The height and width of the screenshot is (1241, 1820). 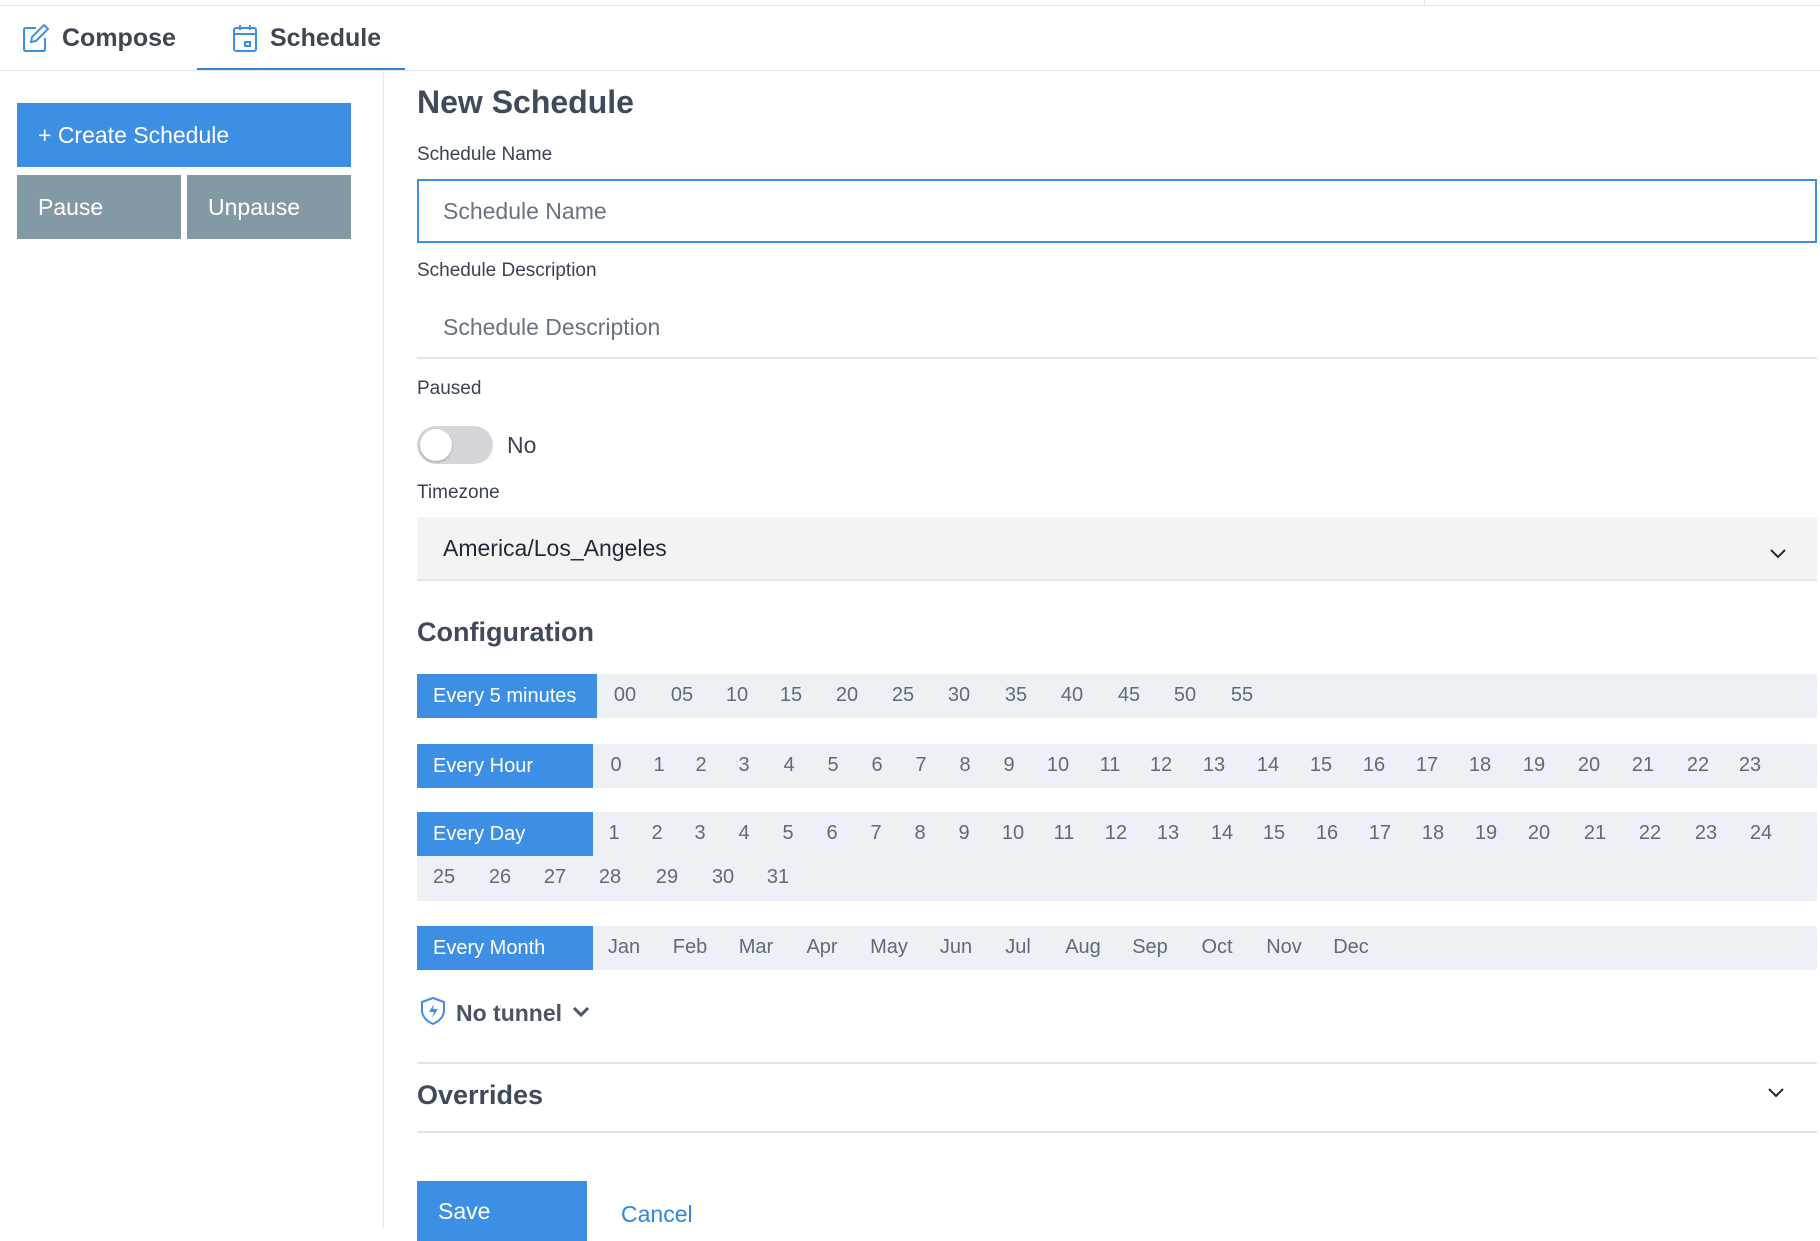 I want to click on days-option: 31, so click(x=778, y=877).